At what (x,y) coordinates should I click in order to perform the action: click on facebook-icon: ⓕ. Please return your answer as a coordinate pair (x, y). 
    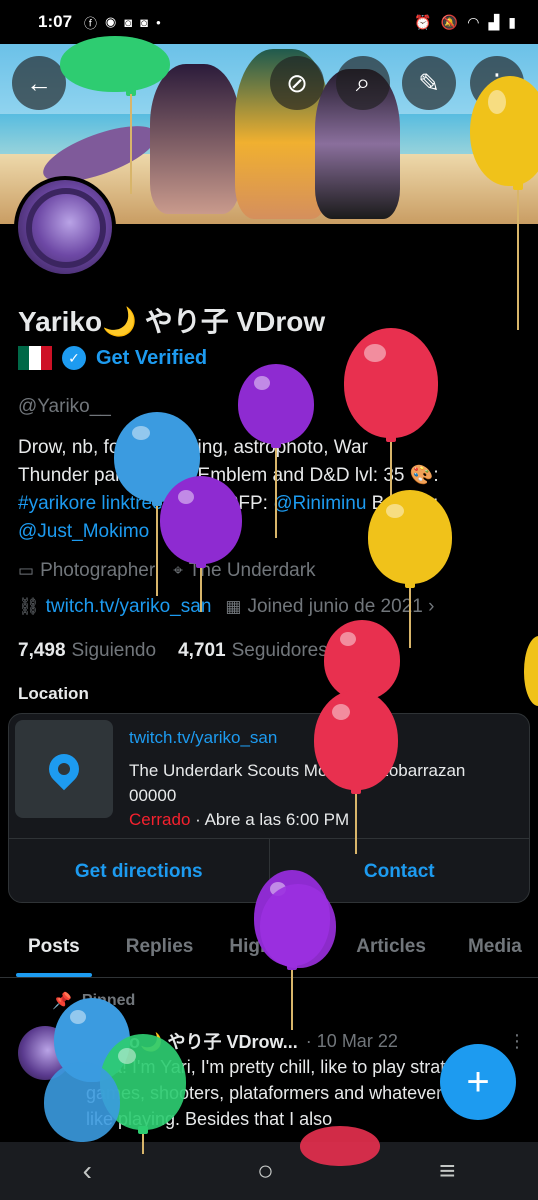
    Looking at the image, I should click on (91, 23).